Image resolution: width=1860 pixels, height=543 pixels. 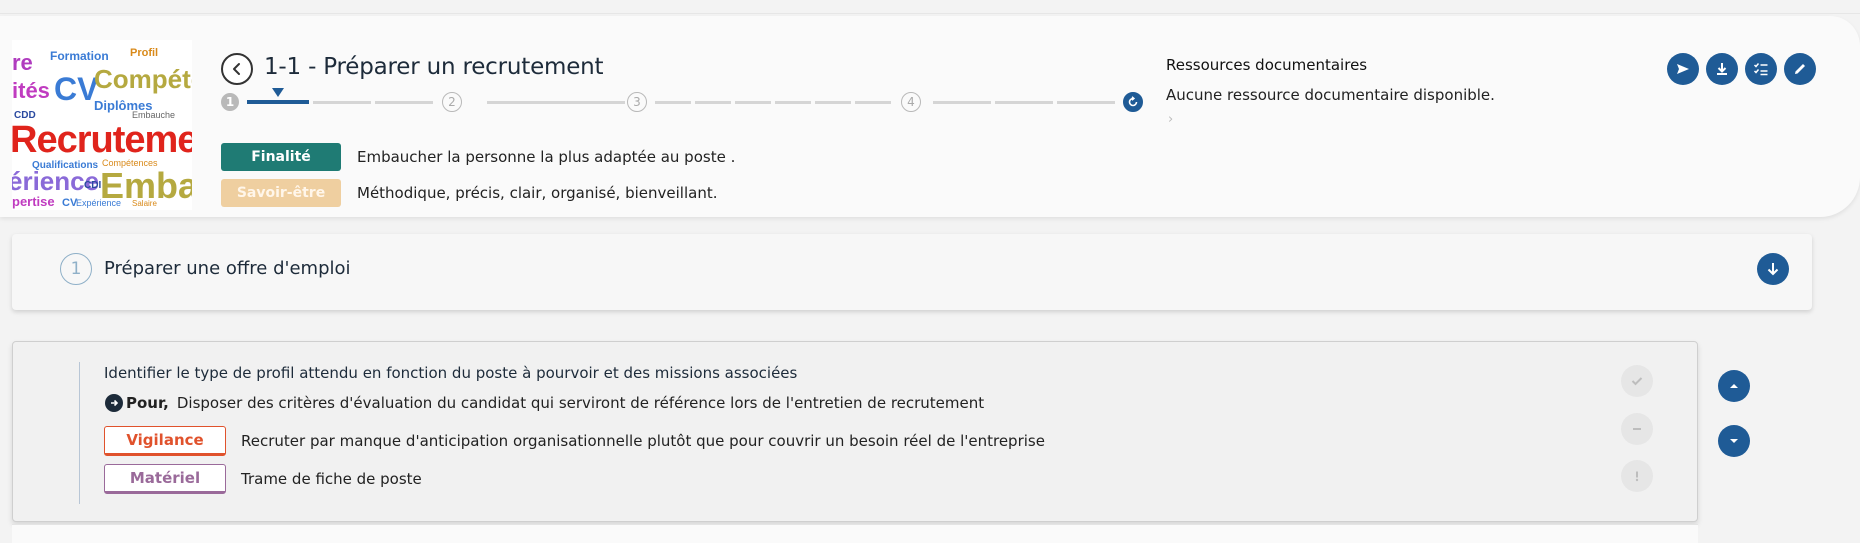 I want to click on offer-expand-button, so click(x=1773, y=269).